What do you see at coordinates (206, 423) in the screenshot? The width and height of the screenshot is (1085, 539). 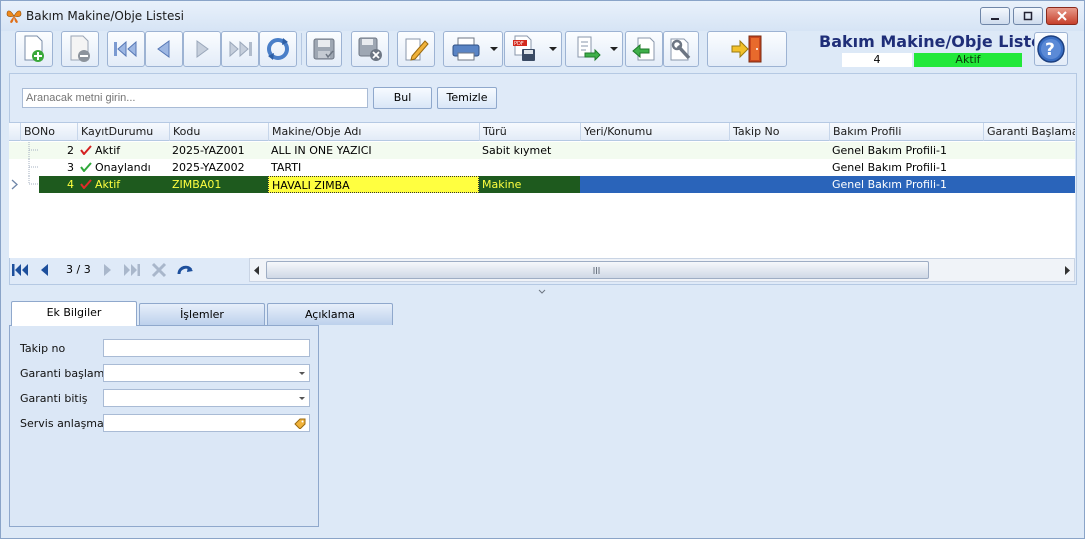 I see `servis-anlasmasi-field` at bounding box center [206, 423].